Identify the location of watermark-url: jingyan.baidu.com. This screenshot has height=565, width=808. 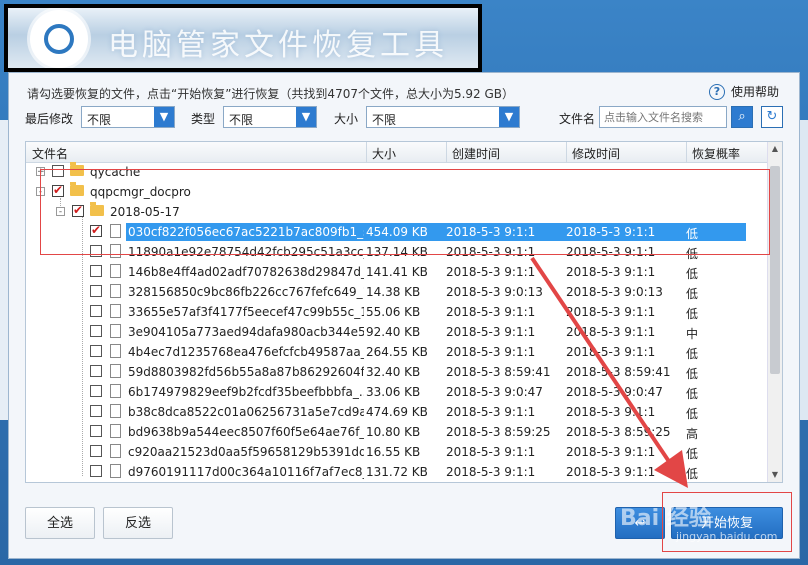
(727, 536).